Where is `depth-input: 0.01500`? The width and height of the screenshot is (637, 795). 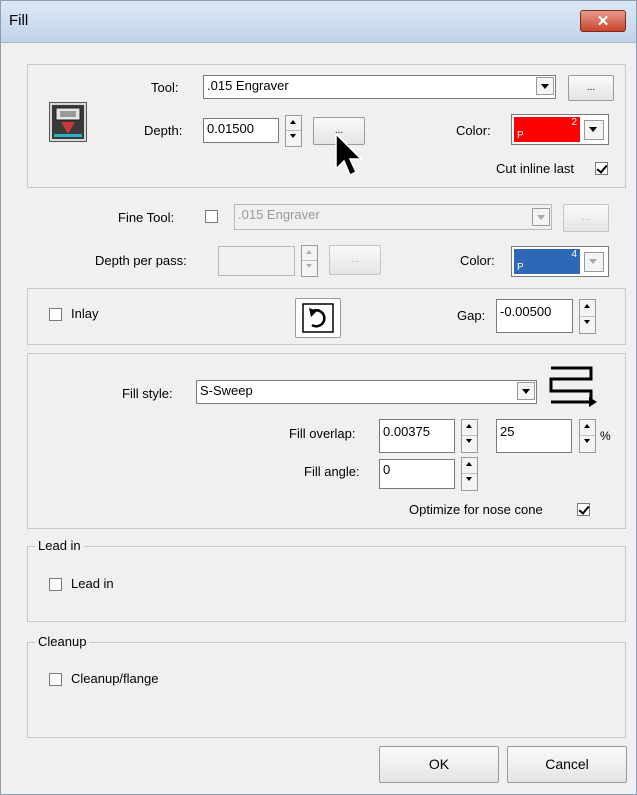
depth-input: 0.01500 is located at coordinates (241, 130).